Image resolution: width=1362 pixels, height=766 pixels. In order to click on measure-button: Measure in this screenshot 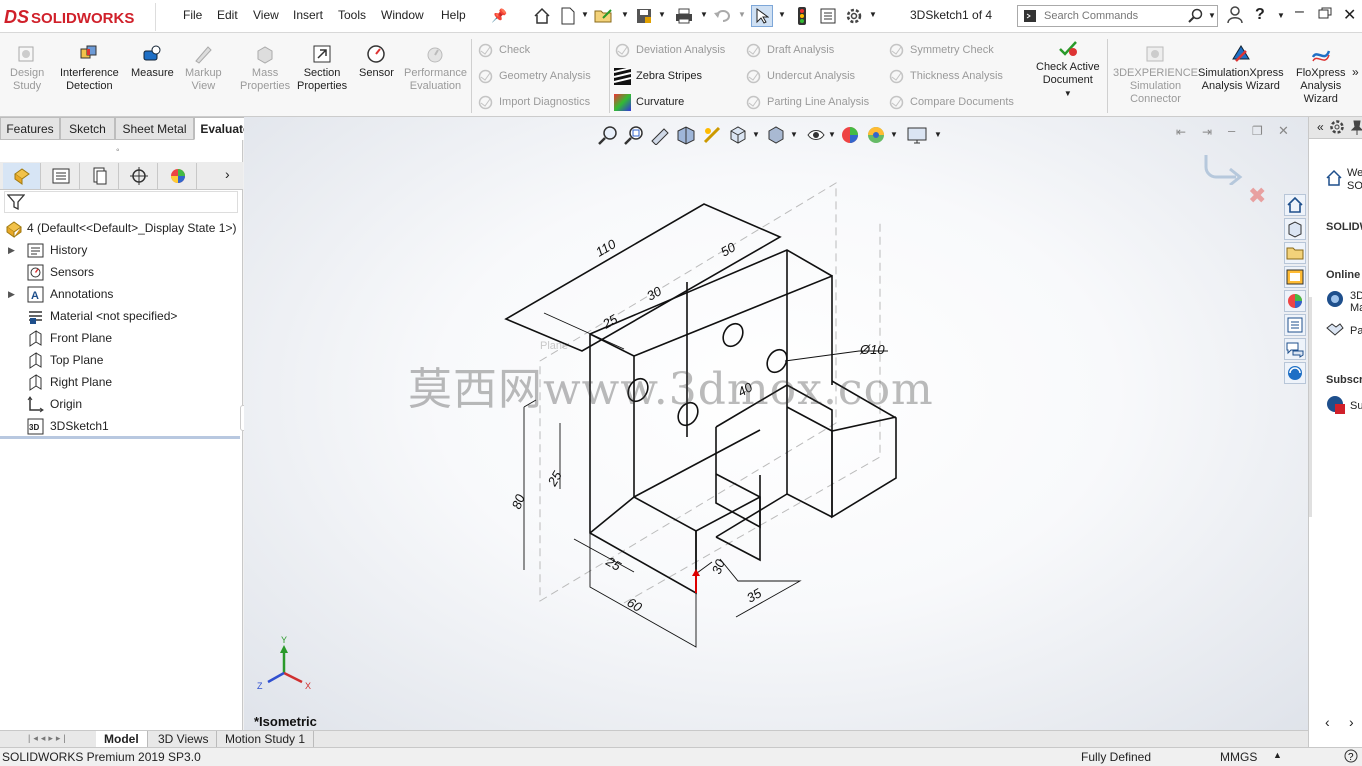, I will do `click(152, 61)`.